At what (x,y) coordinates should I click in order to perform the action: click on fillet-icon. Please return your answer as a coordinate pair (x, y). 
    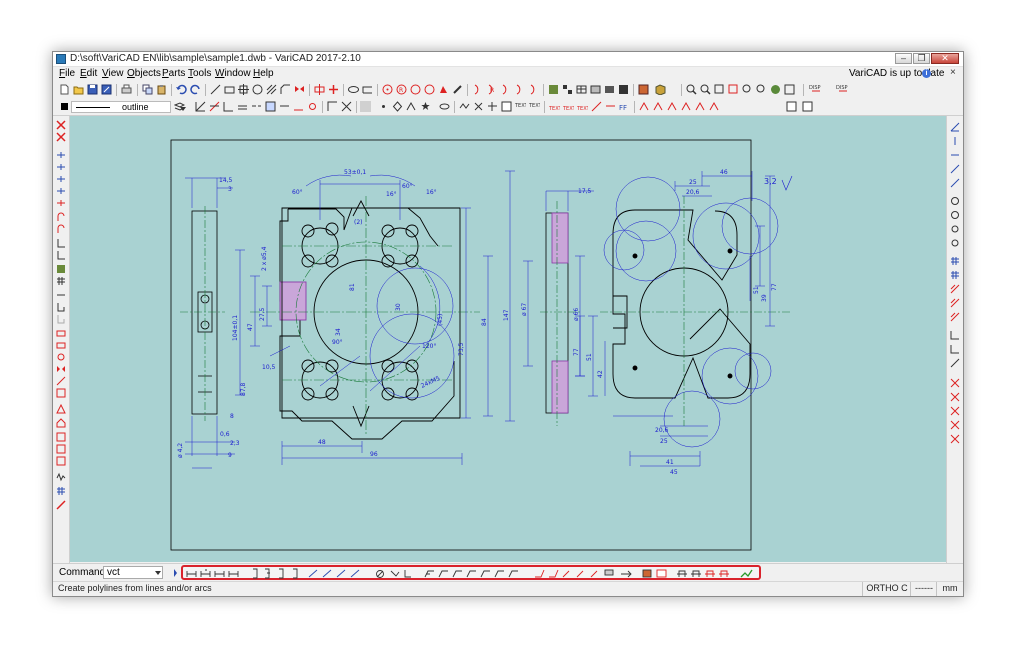
    Looking at the image, I should click on (270, 106).